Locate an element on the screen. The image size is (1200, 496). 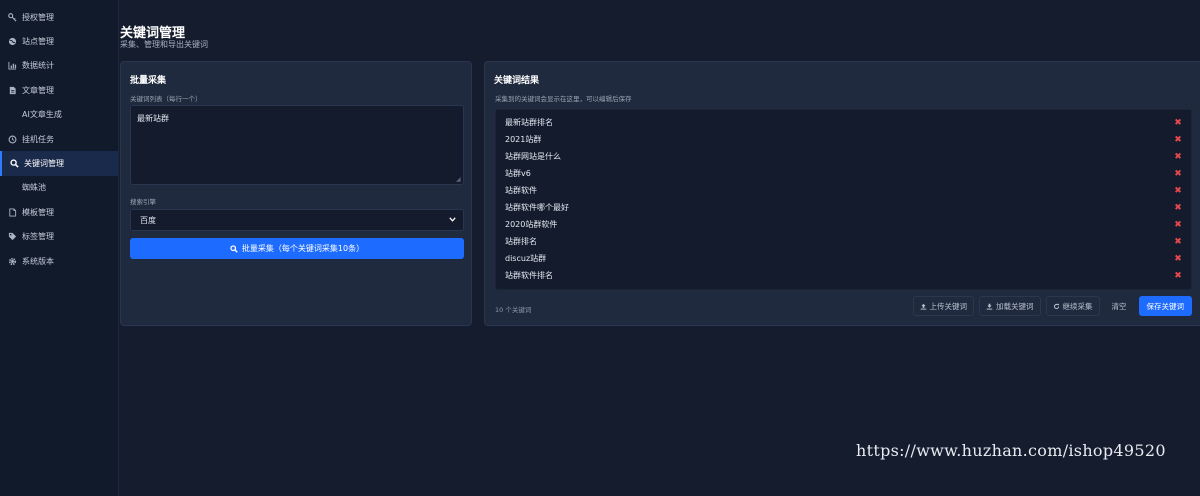
list-item: 站群排名 ✖ is located at coordinates (843, 241).